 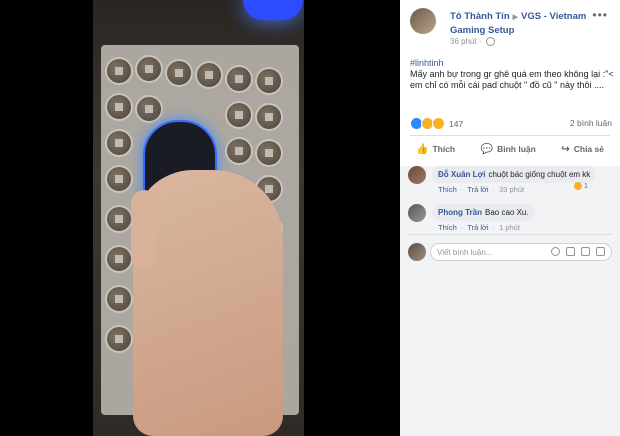 I want to click on post-actions: 👍 Thích 💬 Bình luận ↪ Chia sẻ, so click(x=510, y=149).